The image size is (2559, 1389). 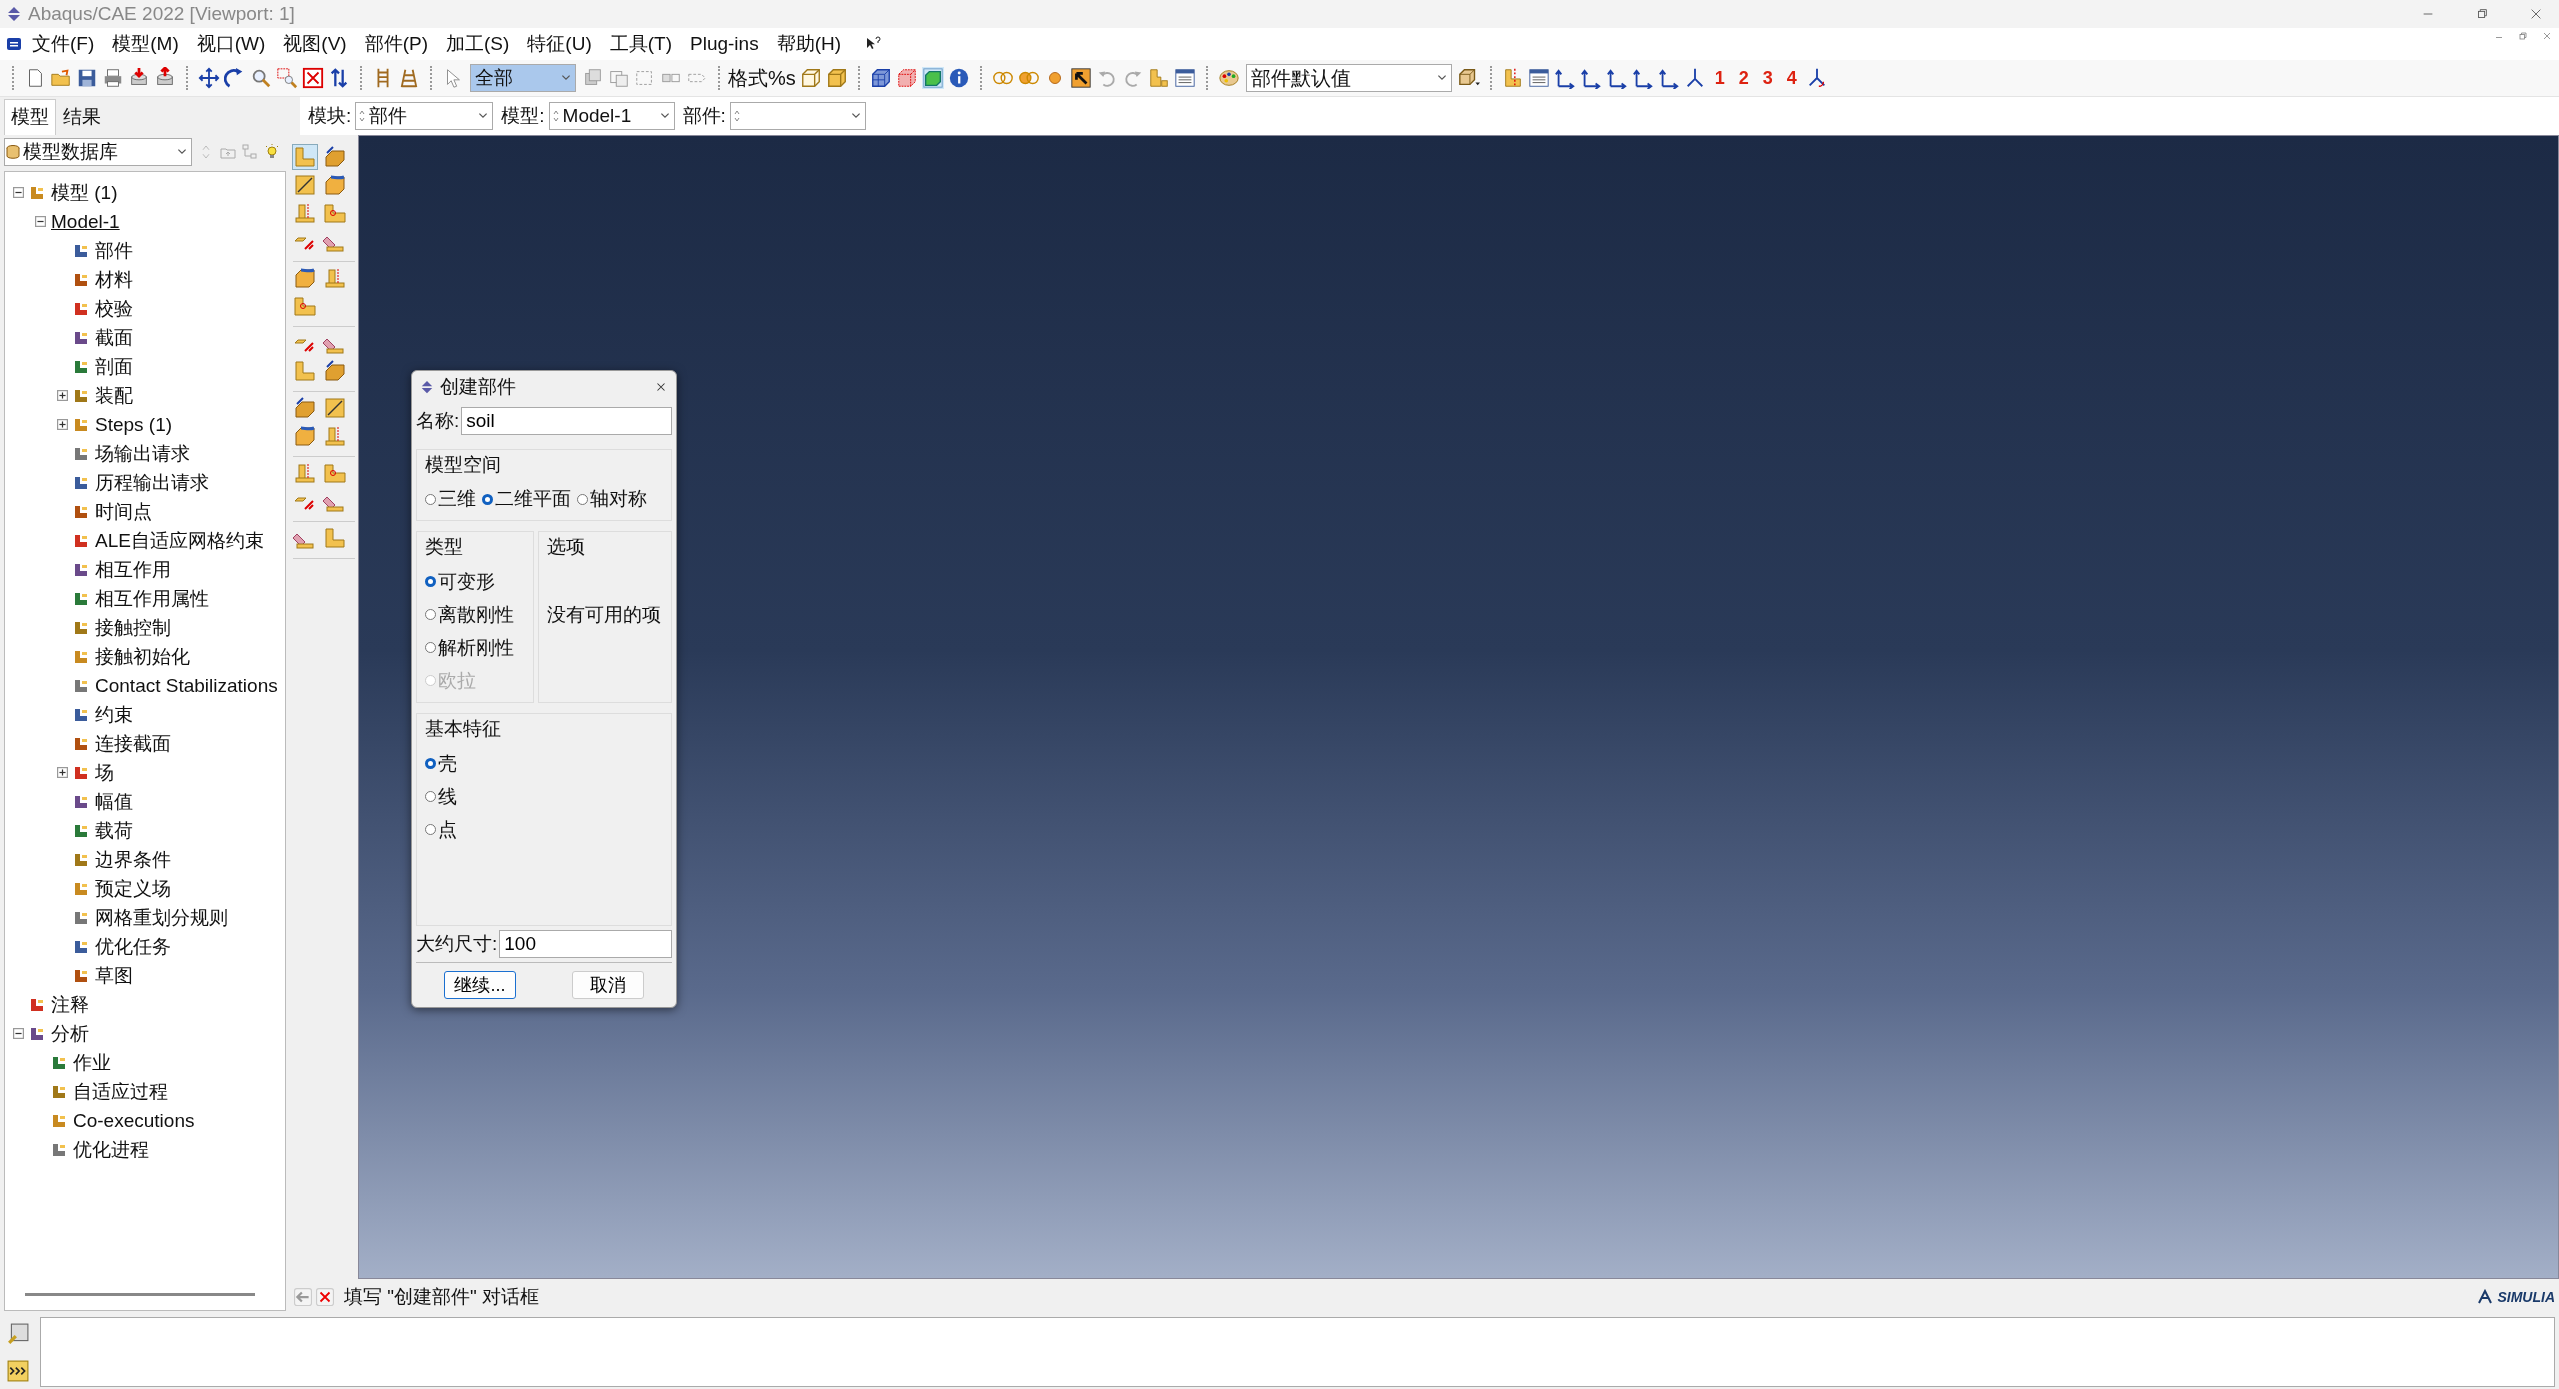 I want to click on tree-item: 装配, so click(x=114, y=395).